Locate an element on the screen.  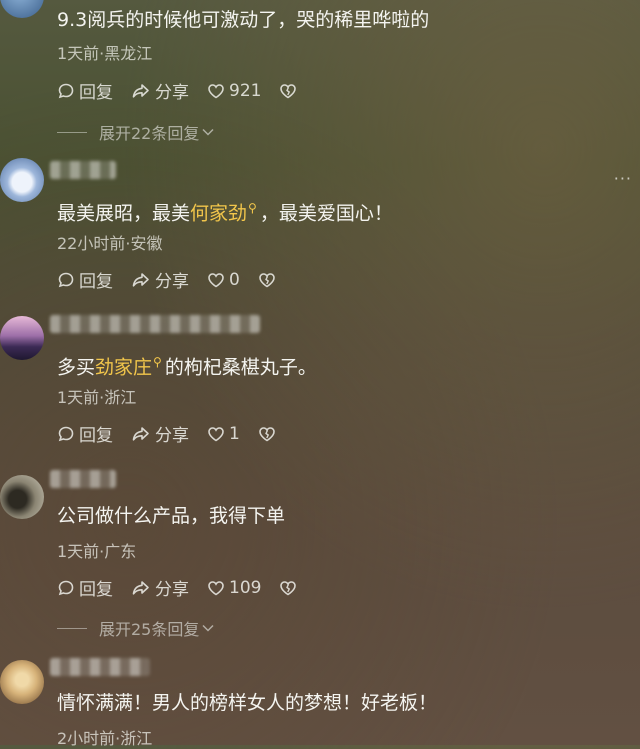
text-segment: 多买 is located at coordinates (76, 367).